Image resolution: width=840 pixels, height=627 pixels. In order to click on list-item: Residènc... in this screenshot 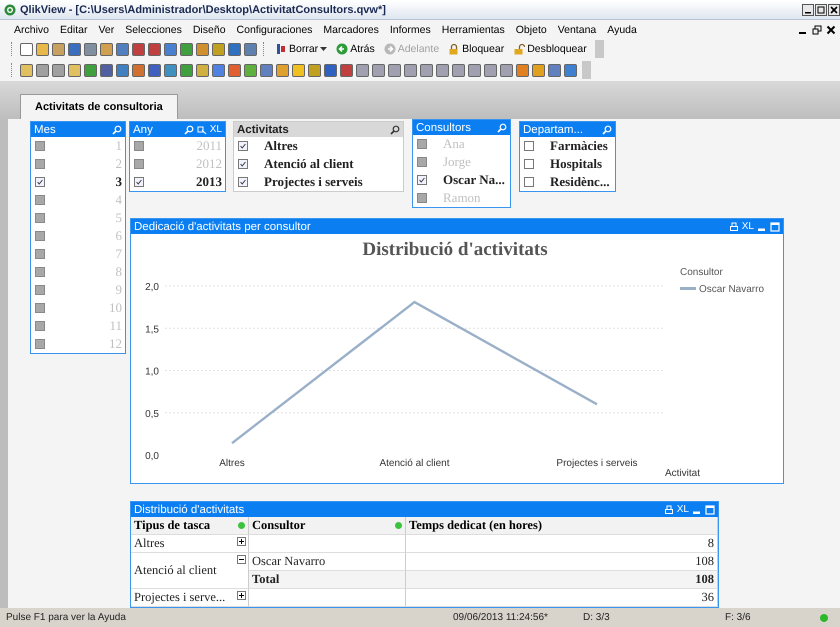, I will do `click(567, 182)`.